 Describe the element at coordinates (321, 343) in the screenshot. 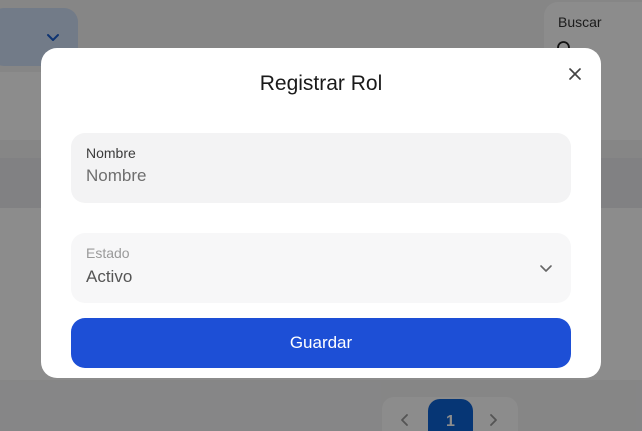

I see `save-button: Guardar` at that location.